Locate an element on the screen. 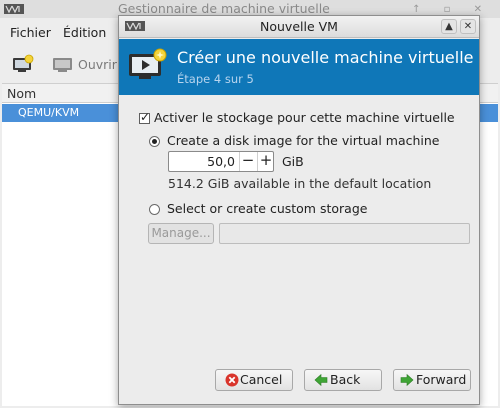 This screenshot has width=500, height=408. forward-button: Forward is located at coordinates (432, 380).